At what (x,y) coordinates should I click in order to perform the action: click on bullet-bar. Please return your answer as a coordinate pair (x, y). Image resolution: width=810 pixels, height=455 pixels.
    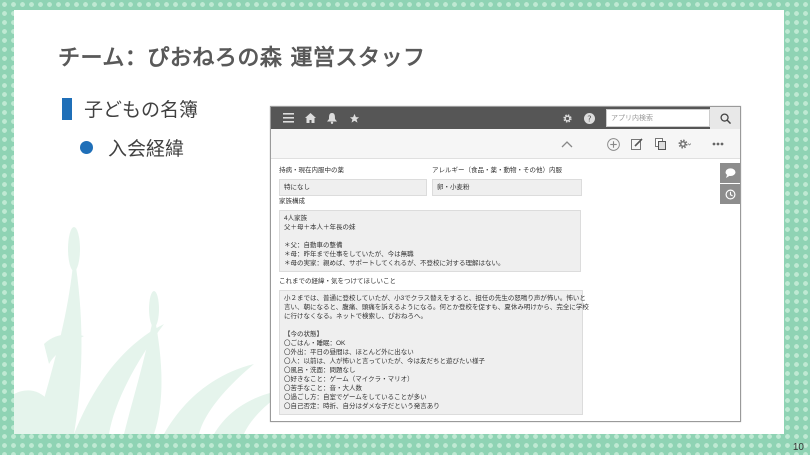
    Looking at the image, I should click on (67, 108).